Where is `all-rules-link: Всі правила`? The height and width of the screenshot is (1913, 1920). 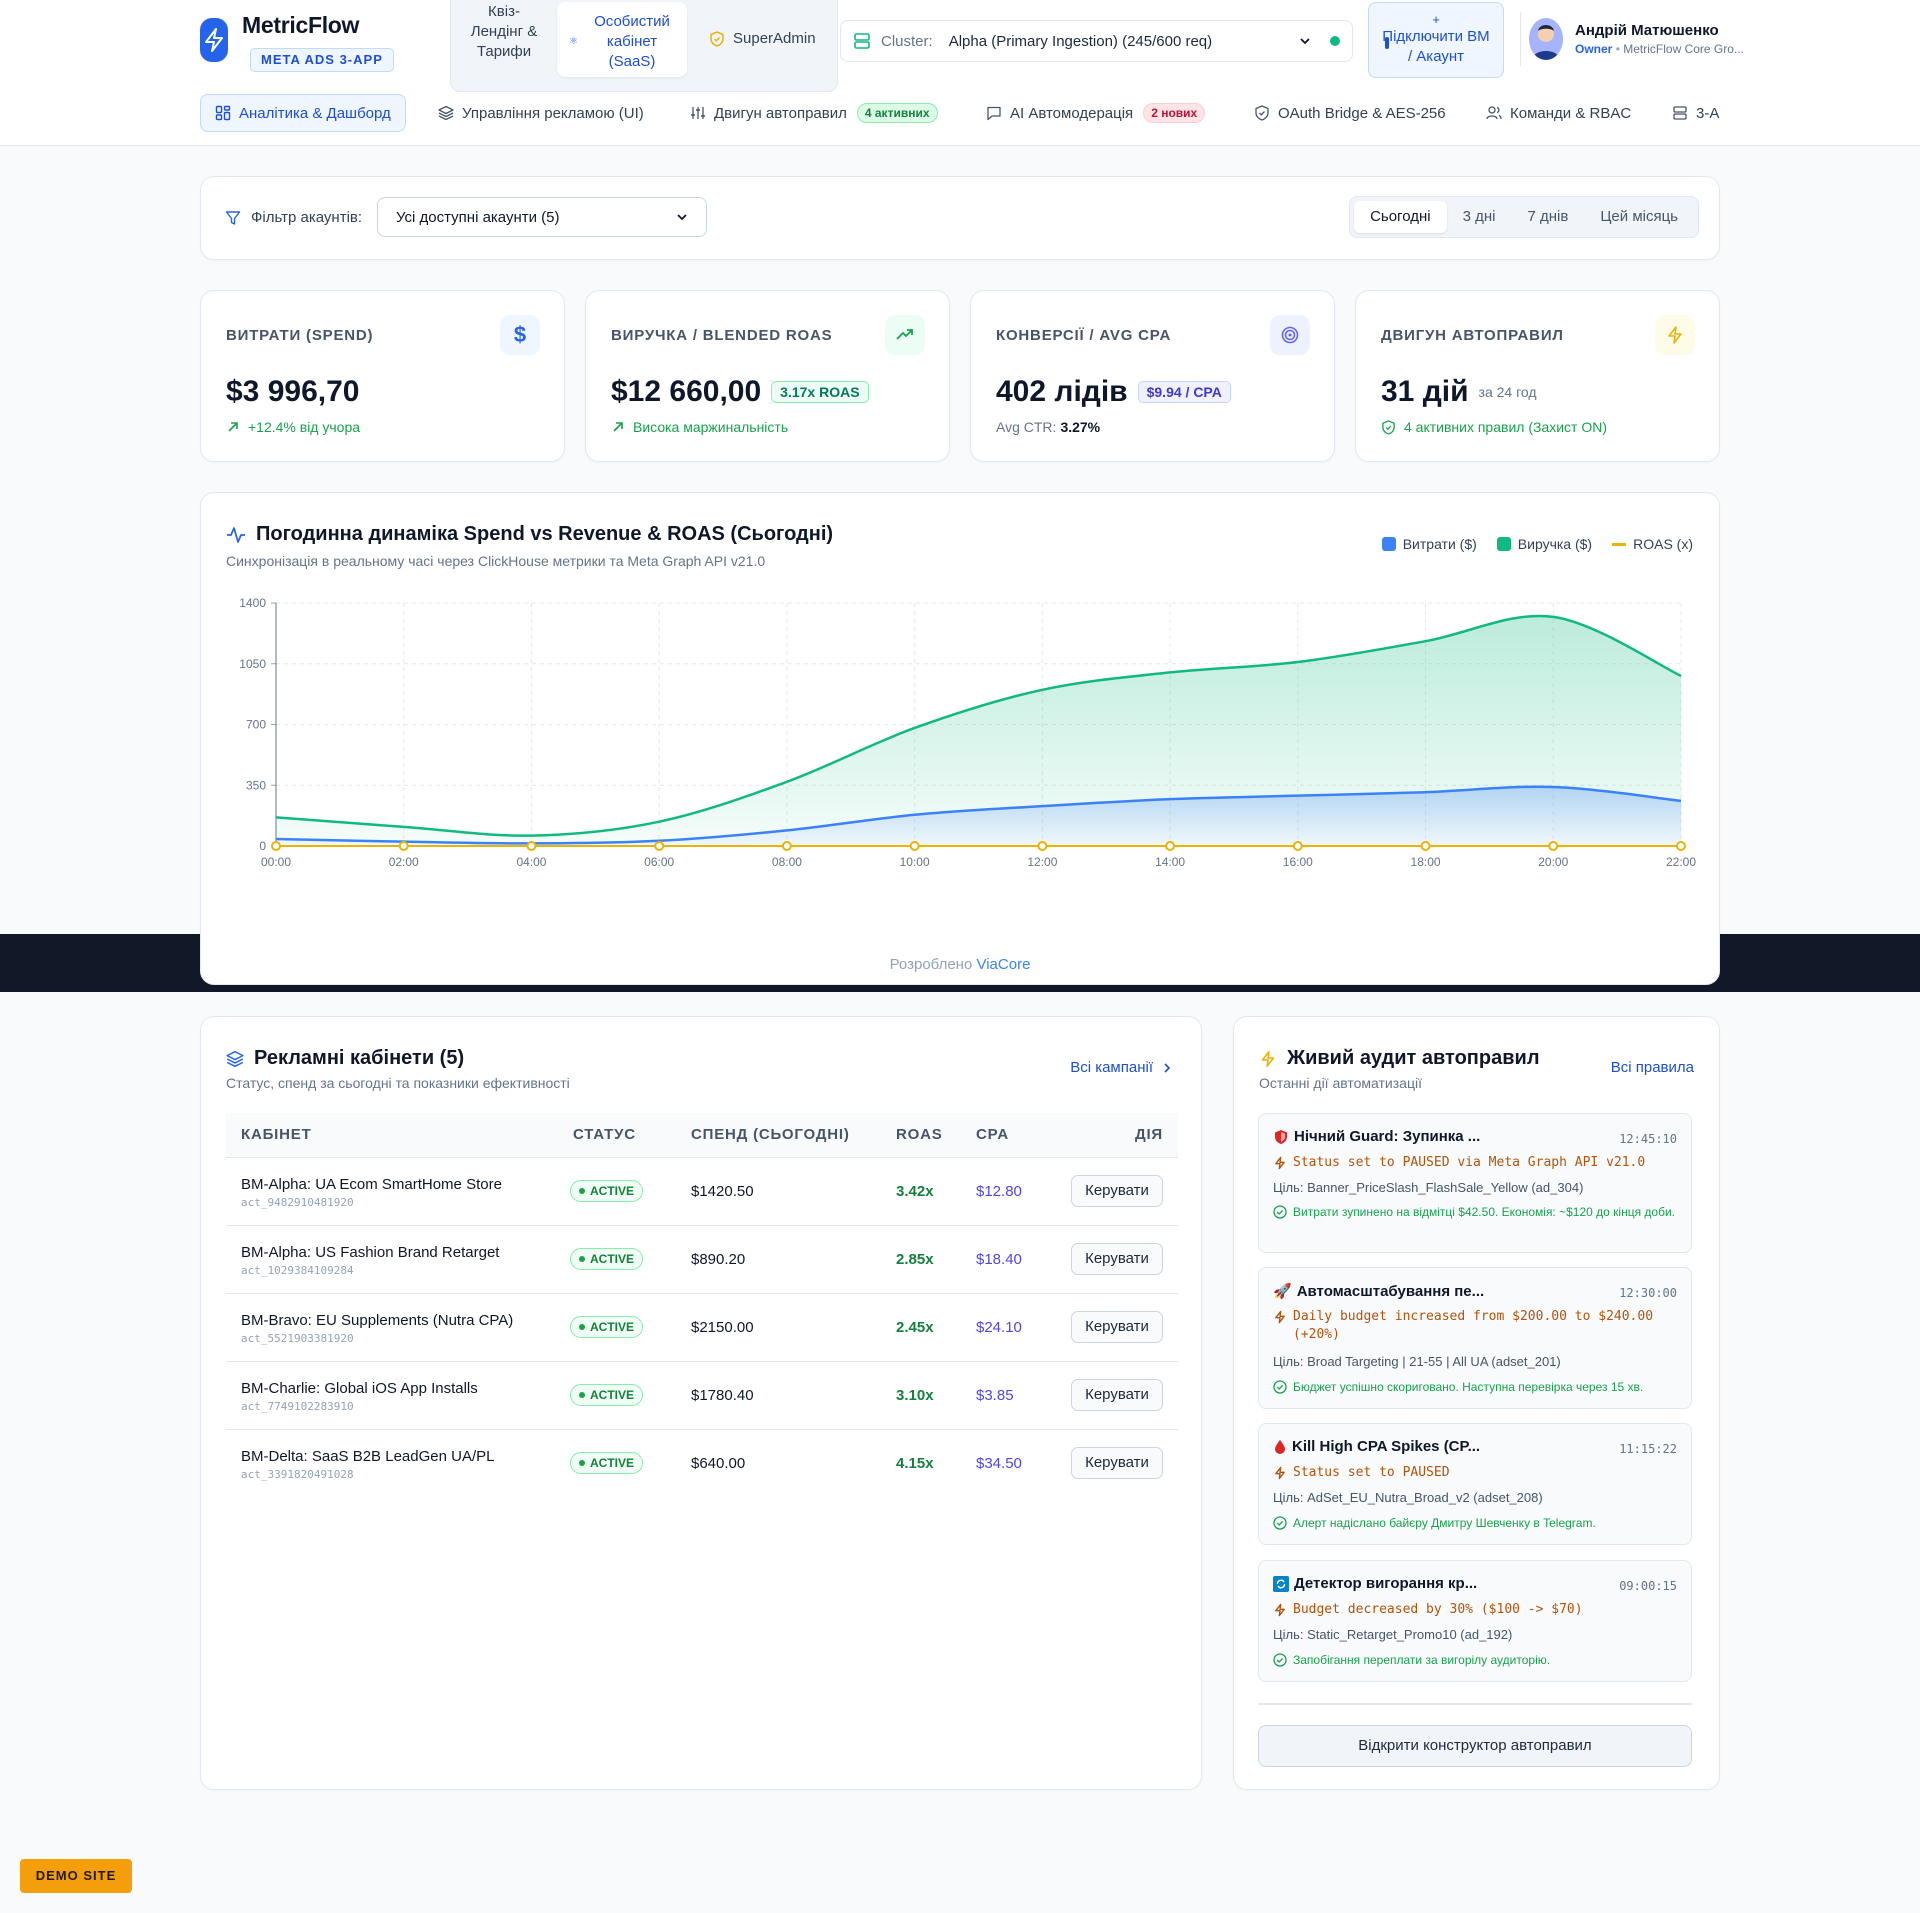 all-rules-link: Всі правила is located at coordinates (1652, 1067).